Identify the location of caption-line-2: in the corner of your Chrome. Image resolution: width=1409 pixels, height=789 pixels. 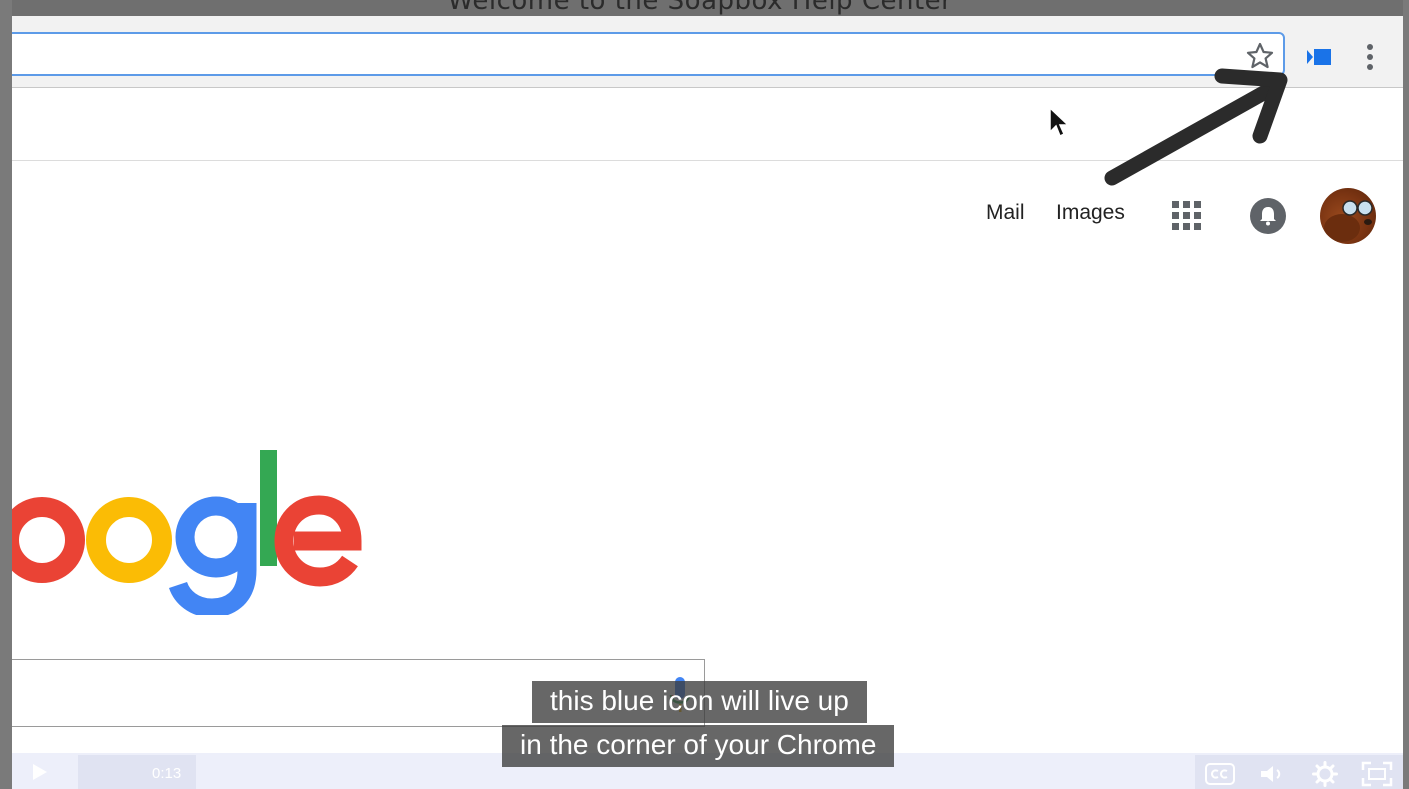
(698, 746).